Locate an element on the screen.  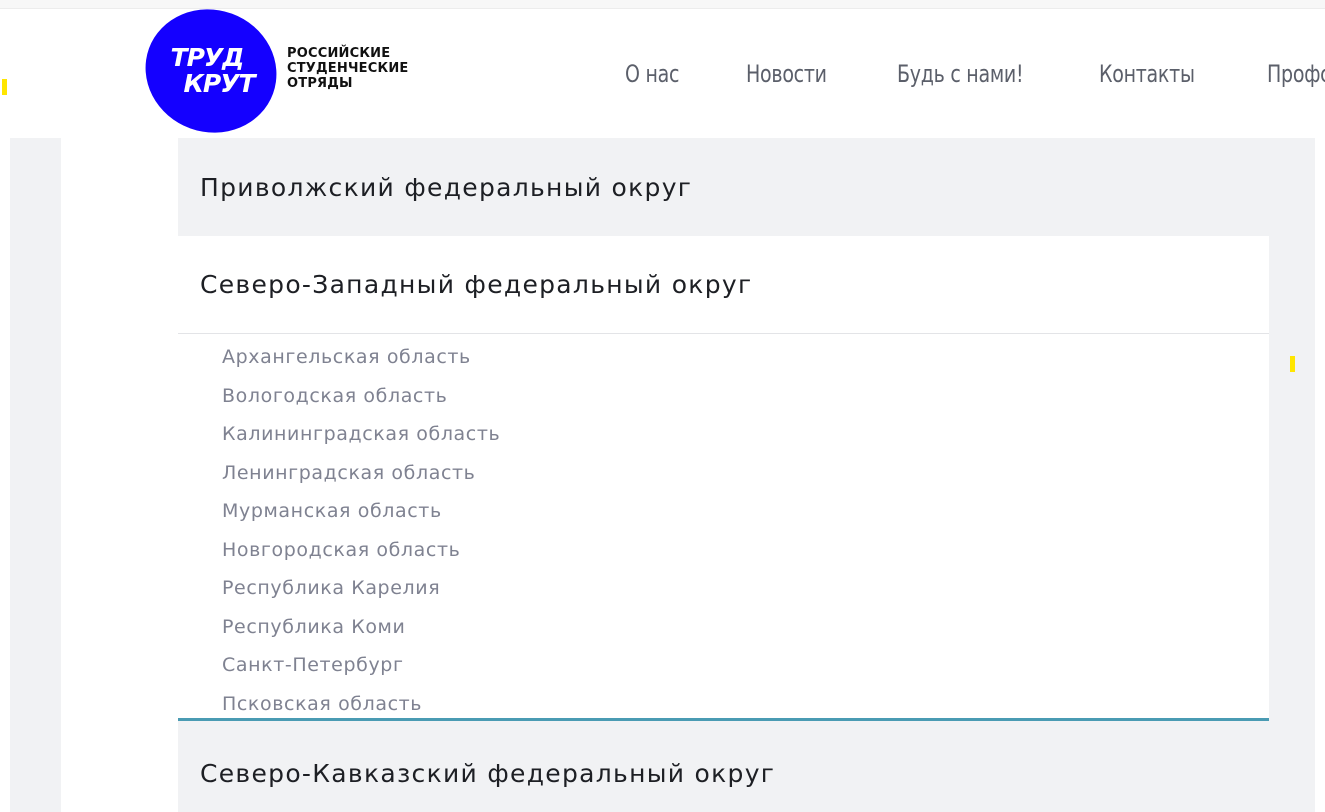
region-link: Мурманская область is located at coordinates (745, 511).